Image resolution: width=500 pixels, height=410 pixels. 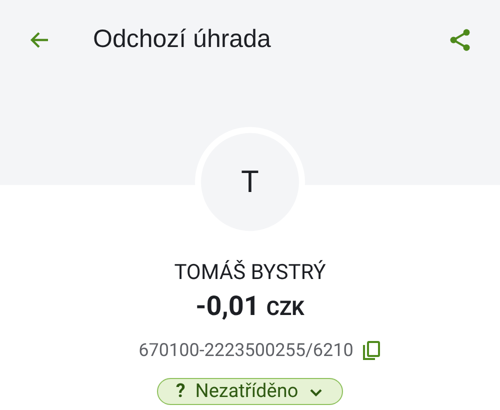 What do you see at coordinates (285, 308) in the screenshot?
I see `currency: CZK` at bounding box center [285, 308].